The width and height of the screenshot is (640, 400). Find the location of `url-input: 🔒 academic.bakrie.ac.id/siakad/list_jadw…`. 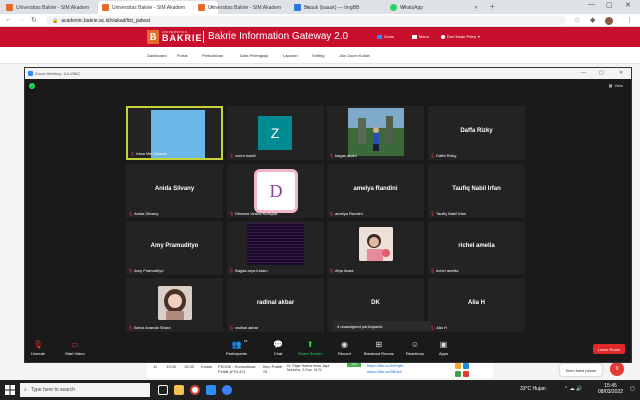

url-input: 🔒 academic.bakrie.ac.id/siakad/list_jadw… is located at coordinates (306, 20).